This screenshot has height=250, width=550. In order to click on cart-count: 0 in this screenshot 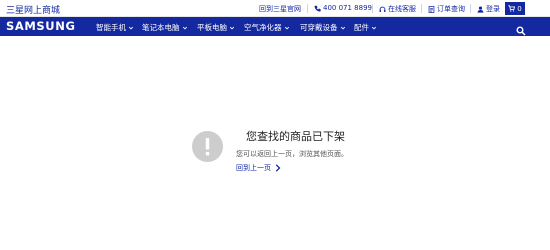, I will do `click(519, 8)`.